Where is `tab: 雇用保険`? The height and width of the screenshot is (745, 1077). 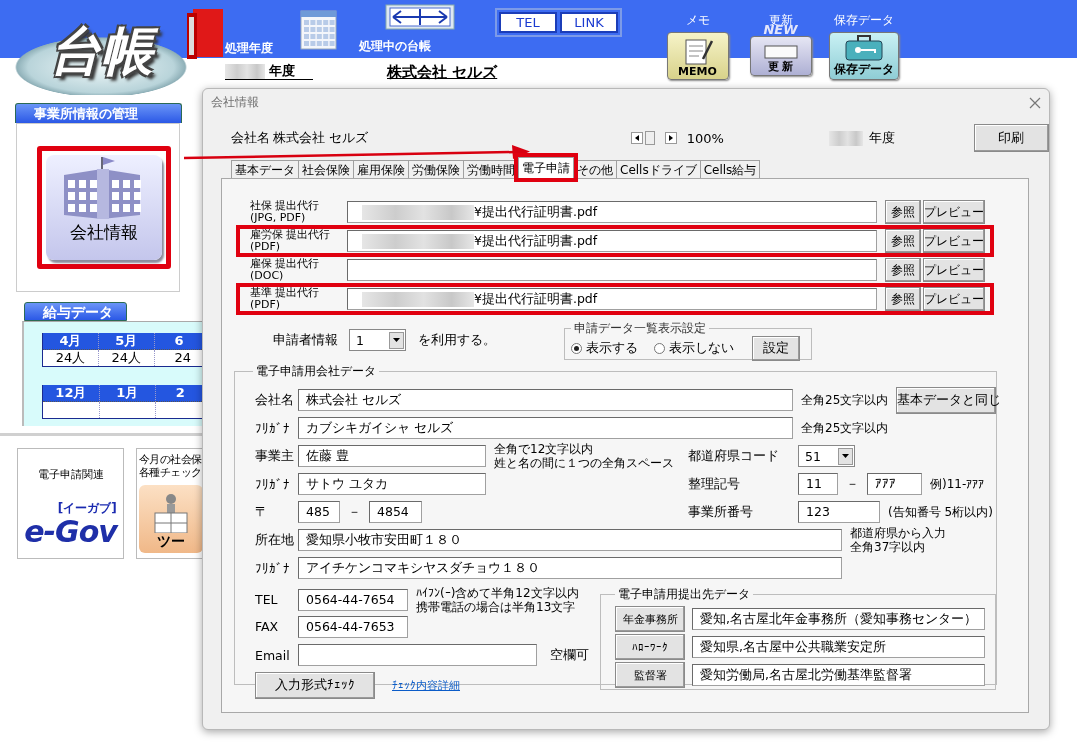
tab: 雇用保険 is located at coordinates (381, 169).